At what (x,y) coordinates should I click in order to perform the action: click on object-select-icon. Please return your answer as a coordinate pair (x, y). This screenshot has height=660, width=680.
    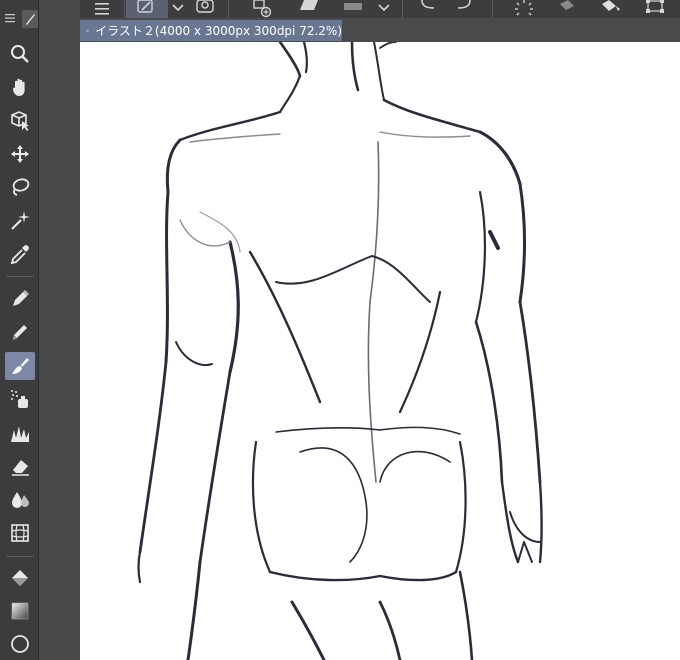
    Looking at the image, I should click on (20, 121).